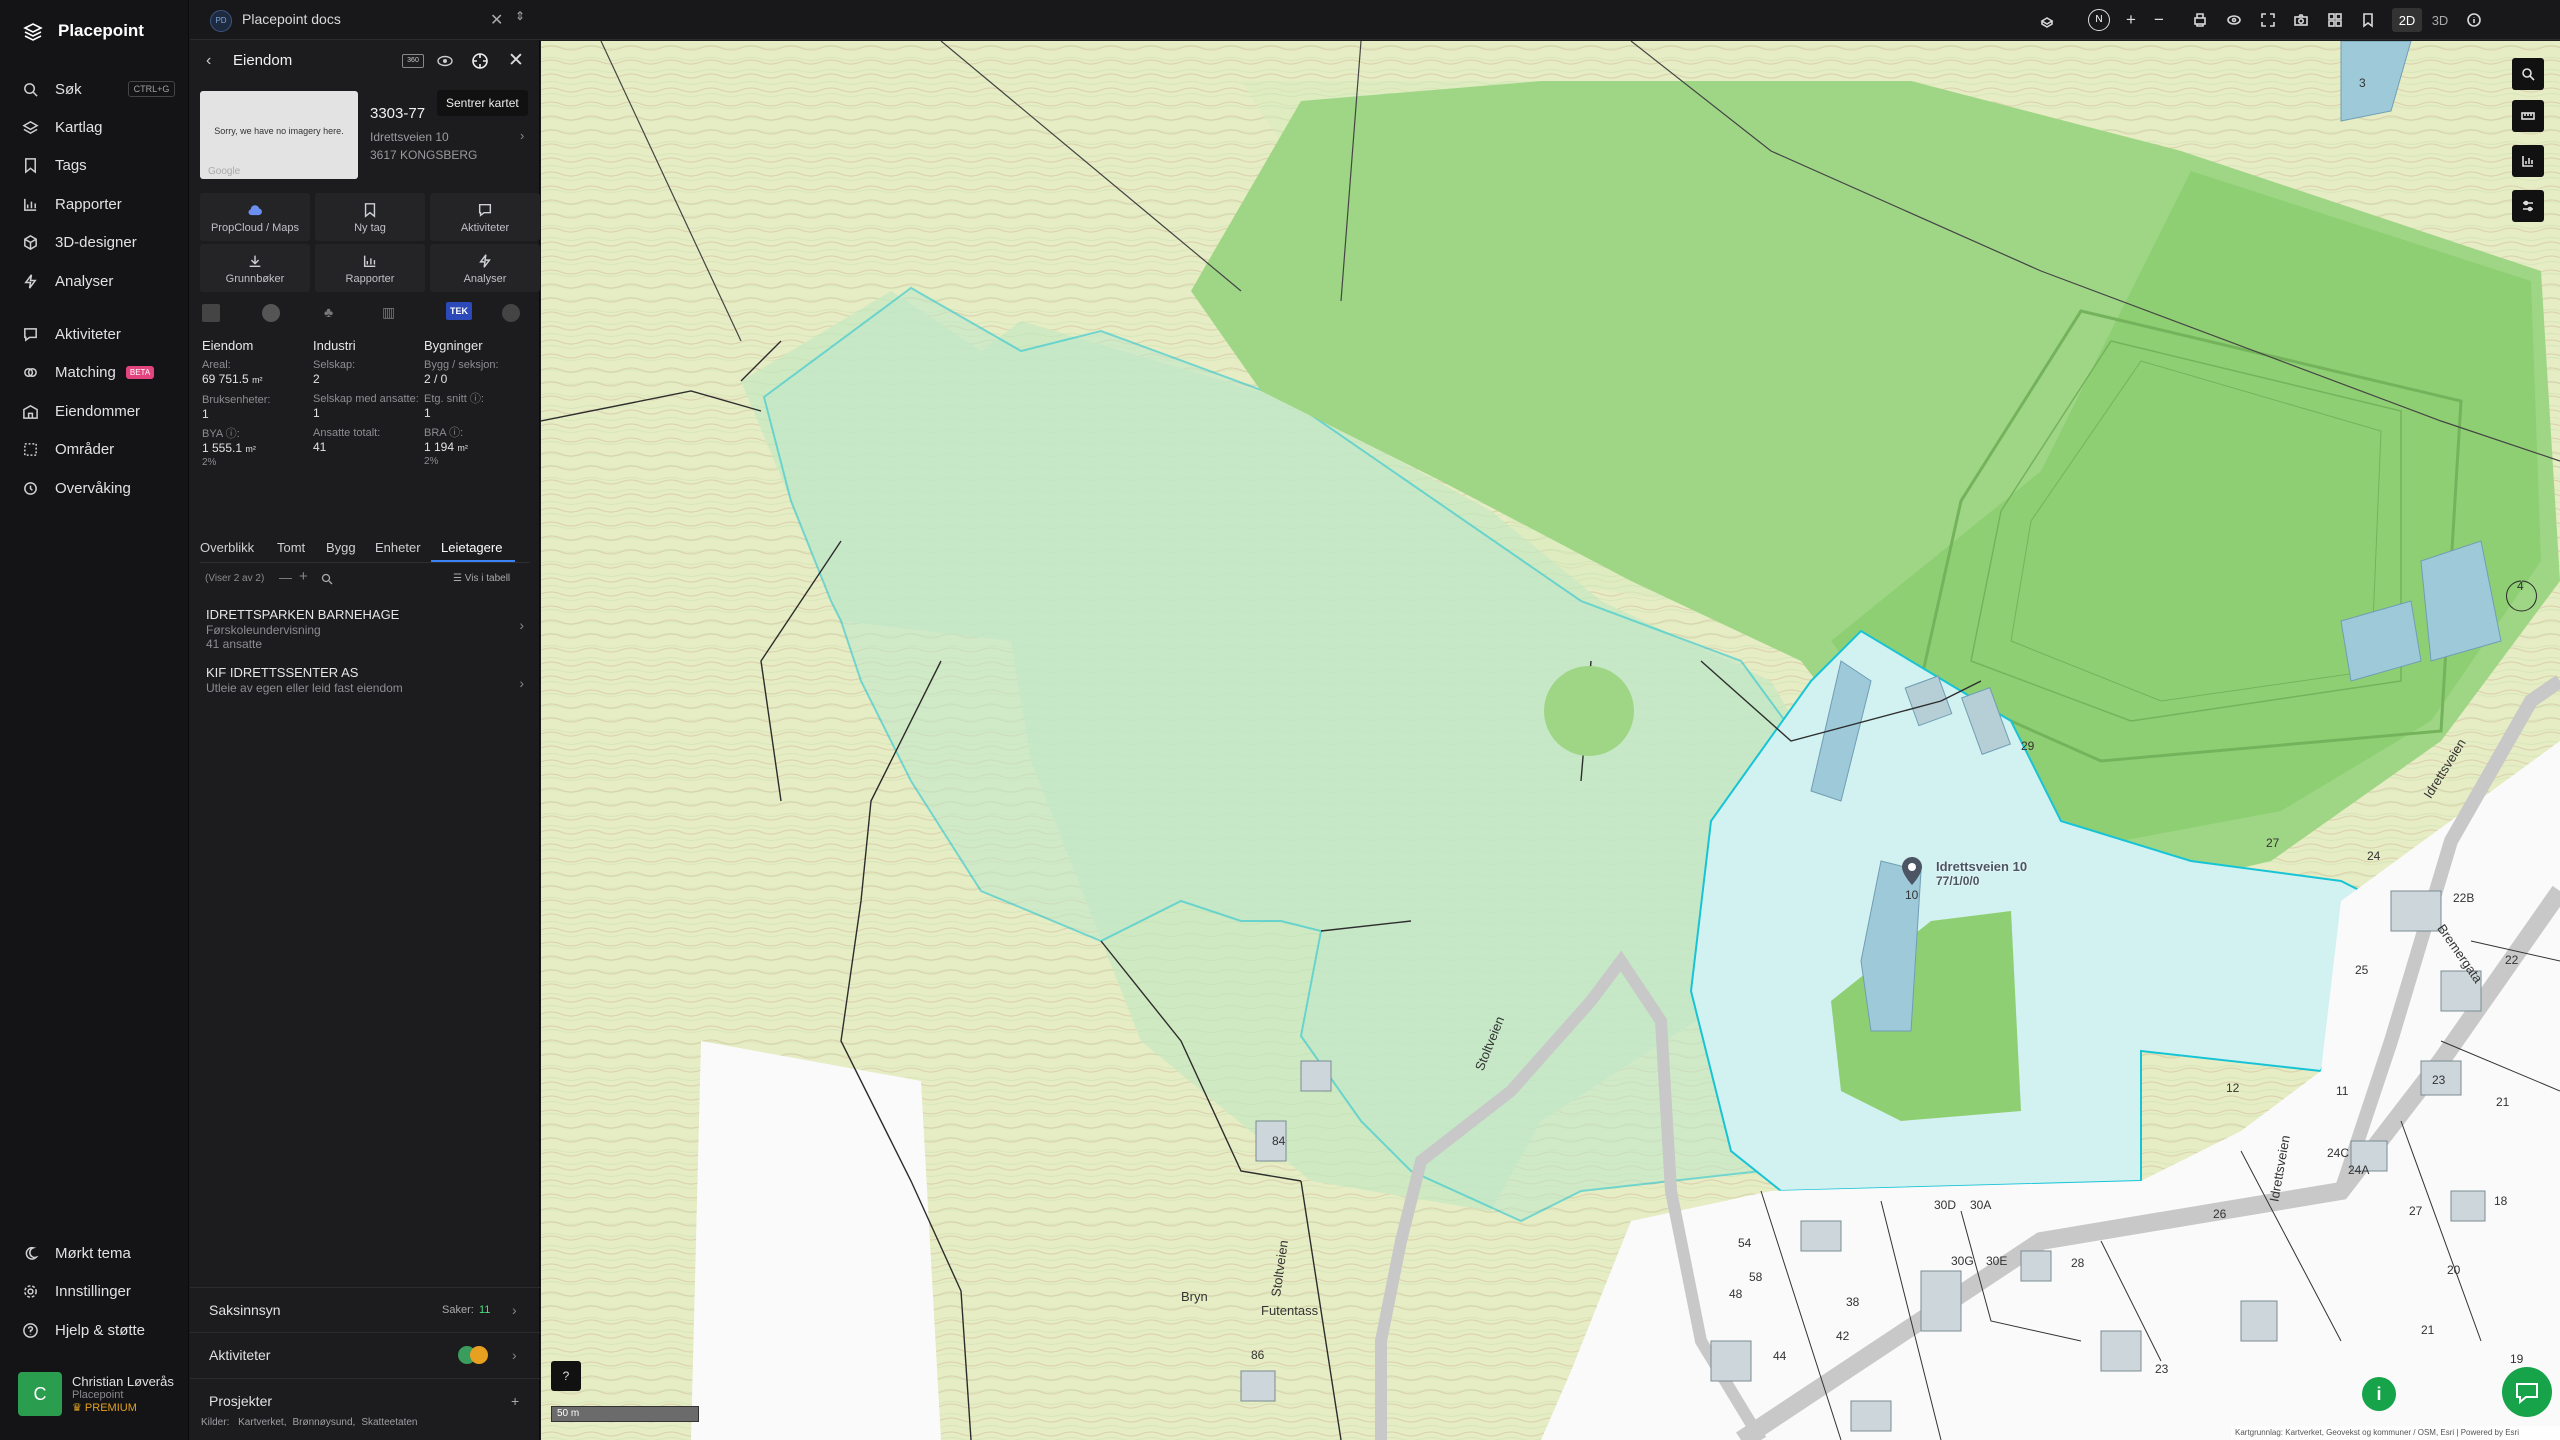  Describe the element at coordinates (71, 334) in the screenshot. I see `nav-item-aktiviteter: Aktiviteter` at that location.